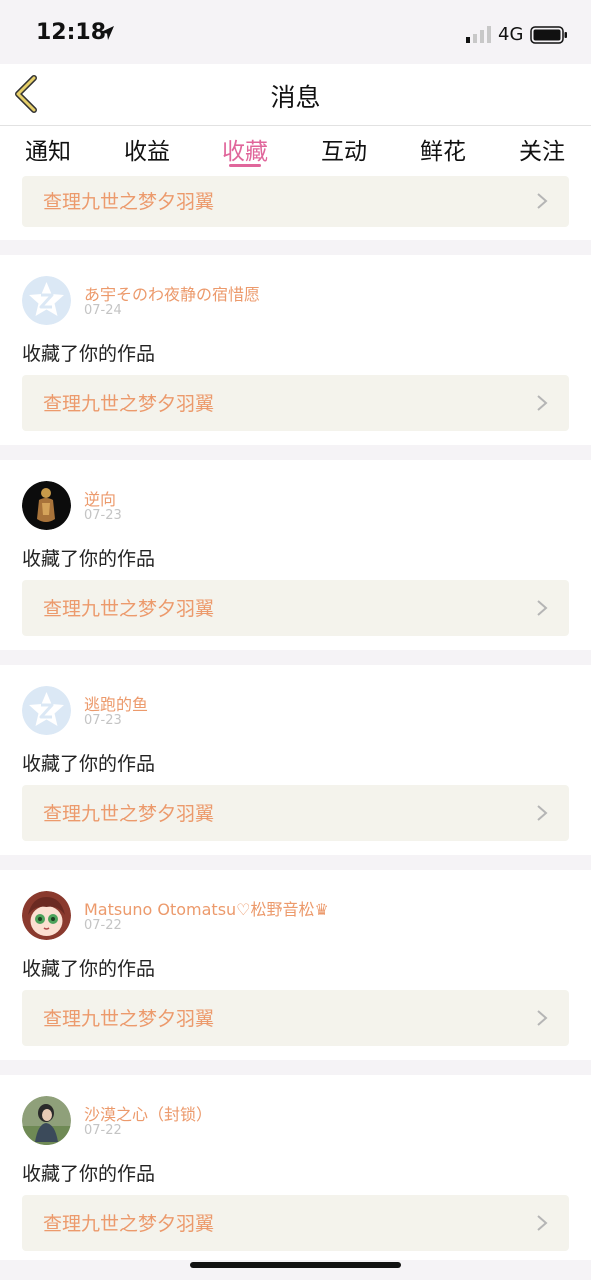 The height and width of the screenshot is (1280, 591). Describe the element at coordinates (46, 915) in the screenshot. I see `anime-avatar` at that location.